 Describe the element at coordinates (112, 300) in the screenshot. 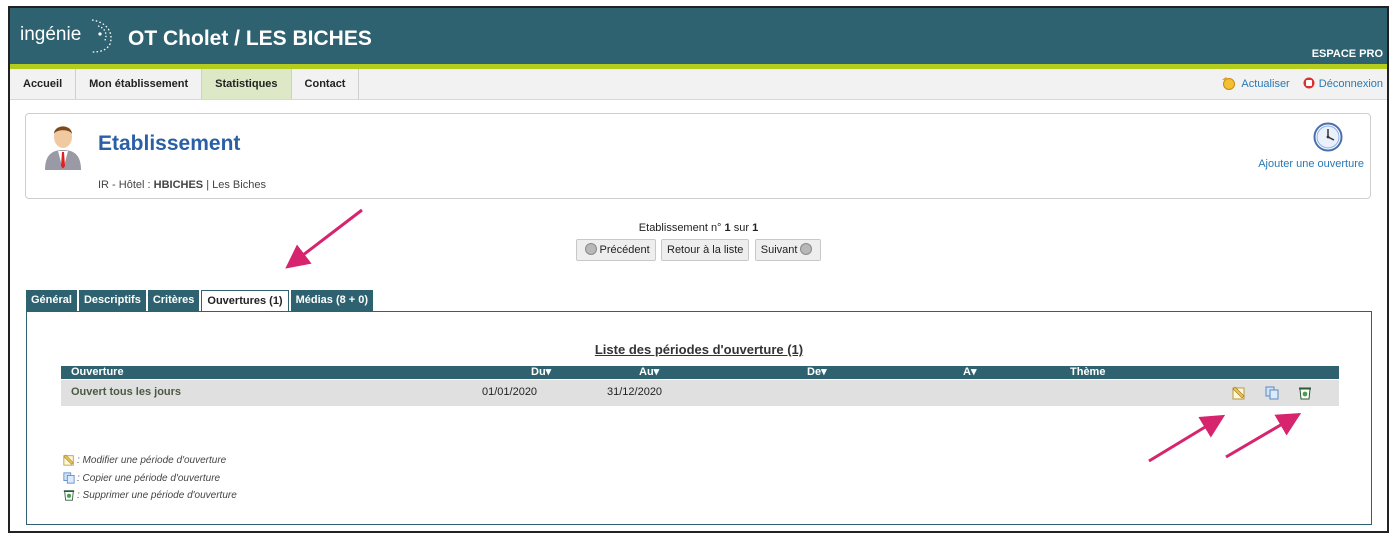

I see `tab-descriptifs: Descriptifs` at that location.